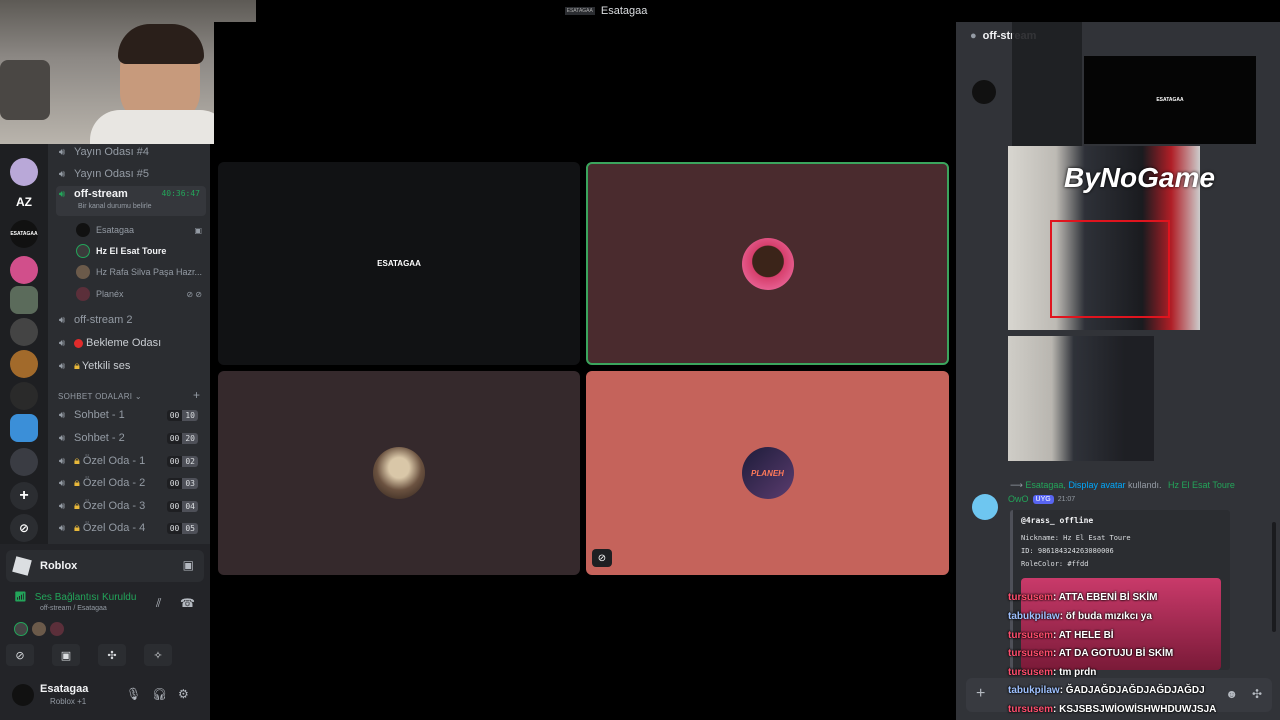 Image resolution: width=1280 pixels, height=720 pixels. Describe the element at coordinates (131, 506) in the screenshot. I see `room-ozel-3: 🔊︎ 🔒︎ Özel Oda - 3 00 04` at that location.